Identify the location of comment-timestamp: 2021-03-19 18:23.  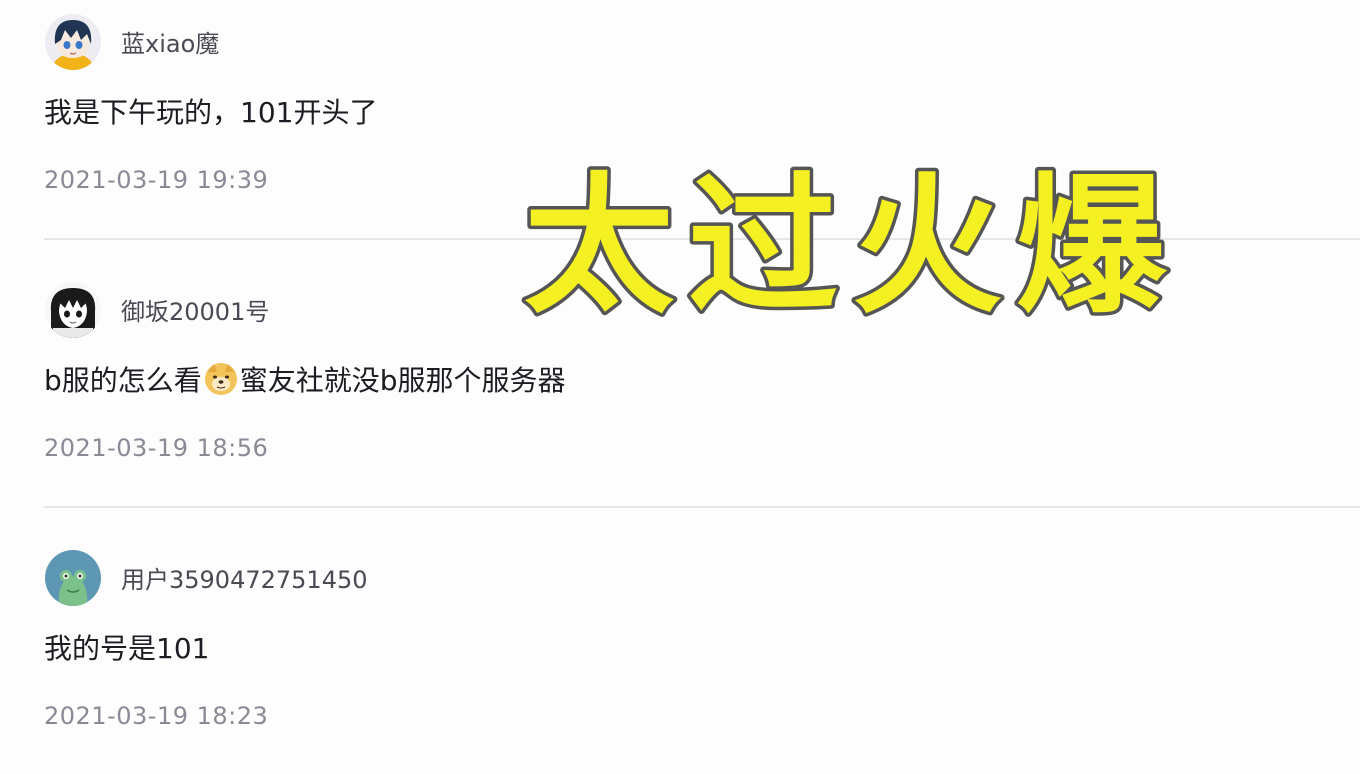
(156, 716).